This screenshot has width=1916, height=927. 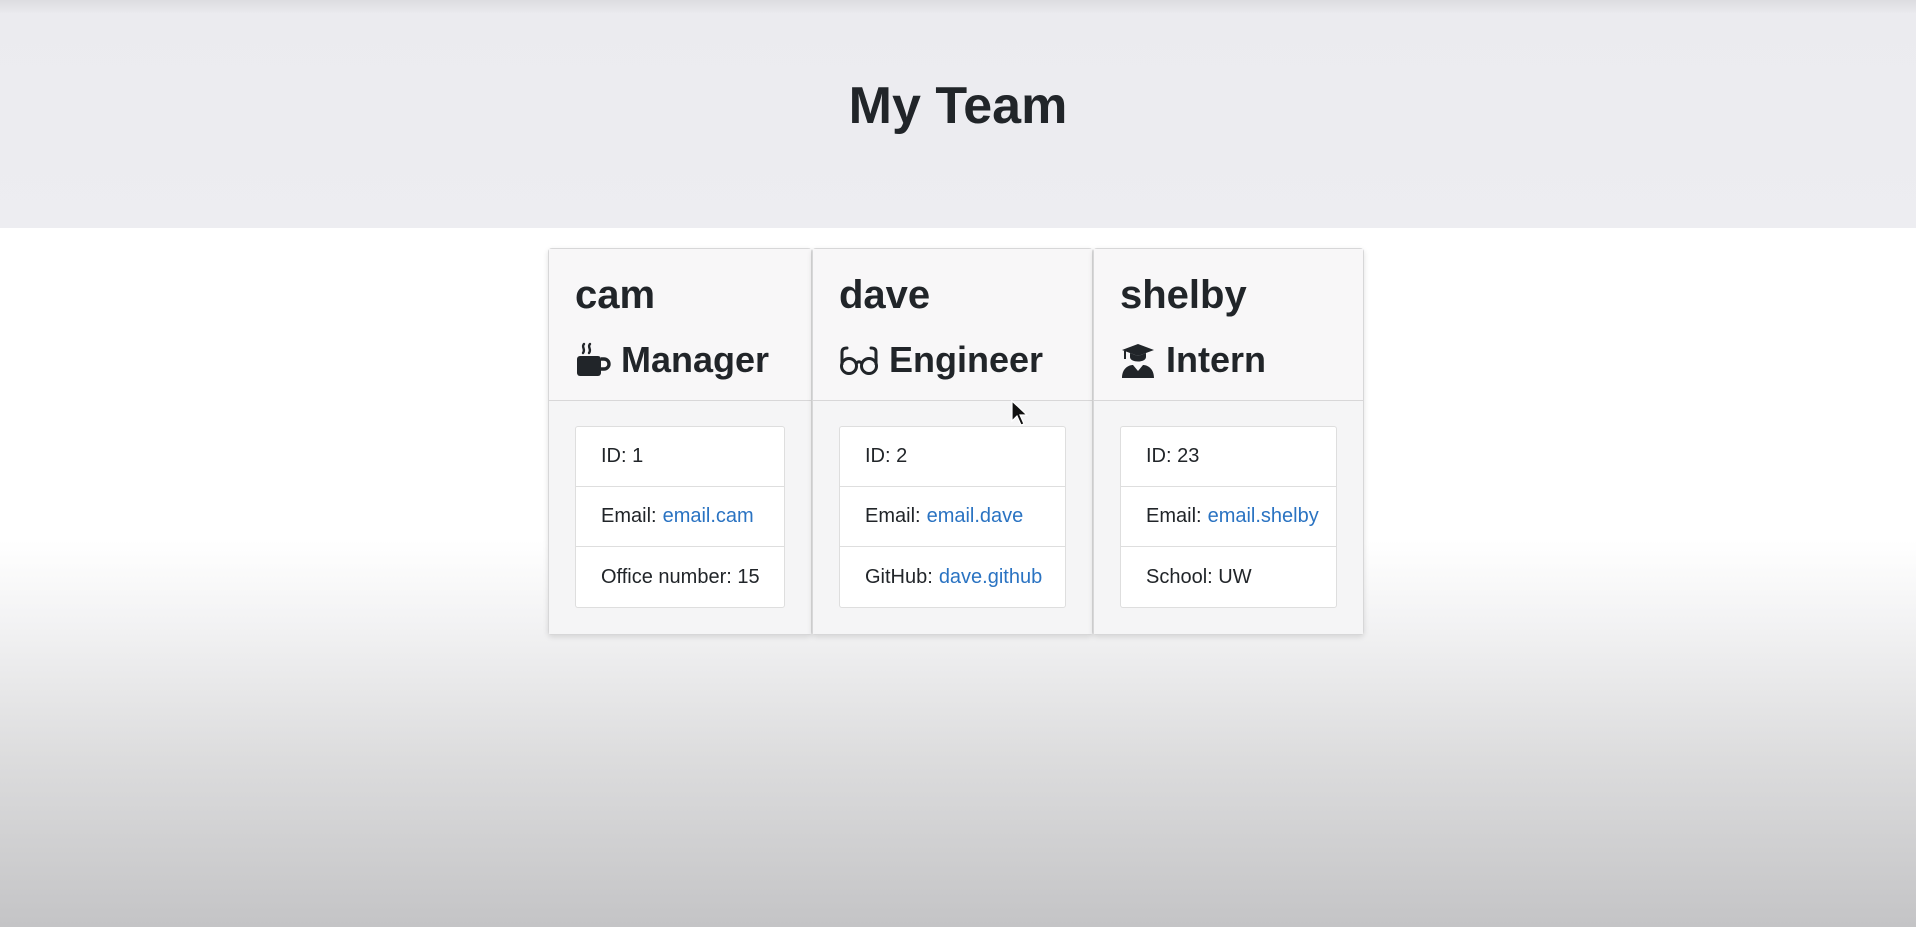 I want to click on id-value: 23, so click(x=1188, y=456).